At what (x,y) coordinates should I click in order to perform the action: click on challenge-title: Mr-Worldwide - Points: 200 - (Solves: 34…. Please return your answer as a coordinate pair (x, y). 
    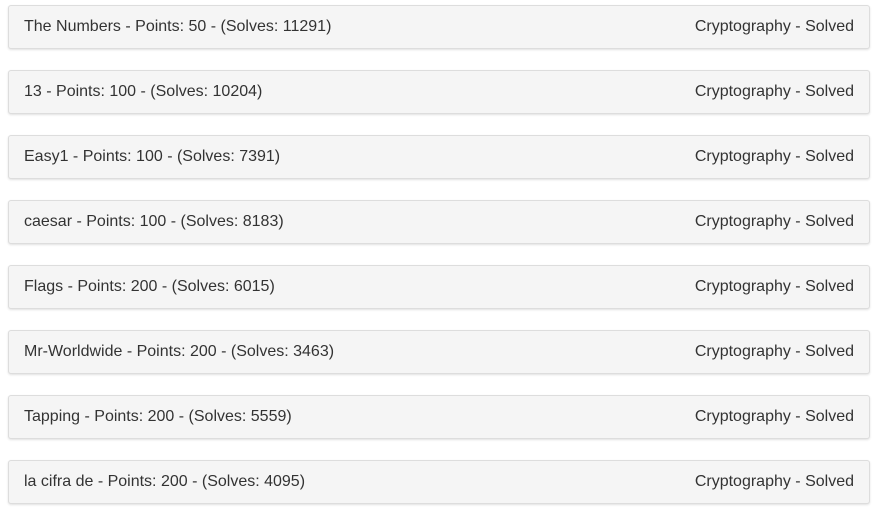
    Looking at the image, I should click on (179, 351).